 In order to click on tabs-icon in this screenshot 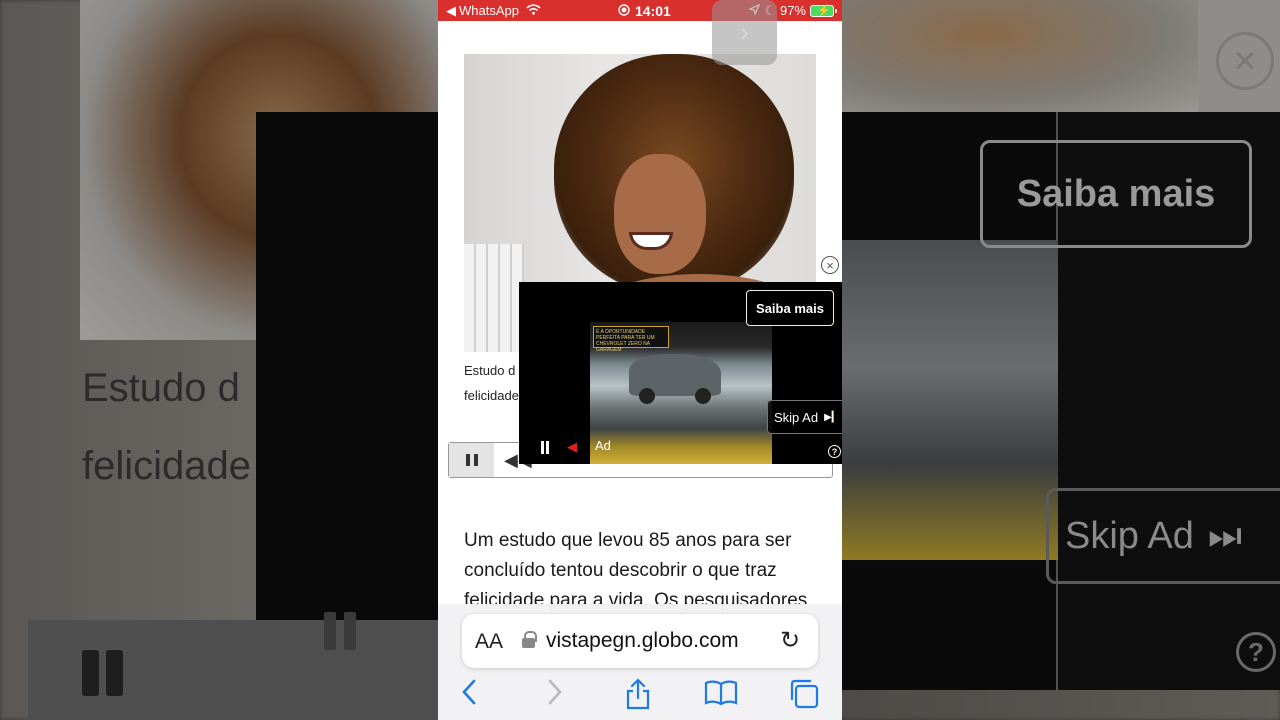, I will do `click(804, 697)`.